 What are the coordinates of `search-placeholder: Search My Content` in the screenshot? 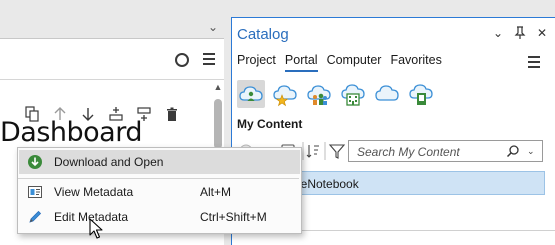 It's located at (408, 152).